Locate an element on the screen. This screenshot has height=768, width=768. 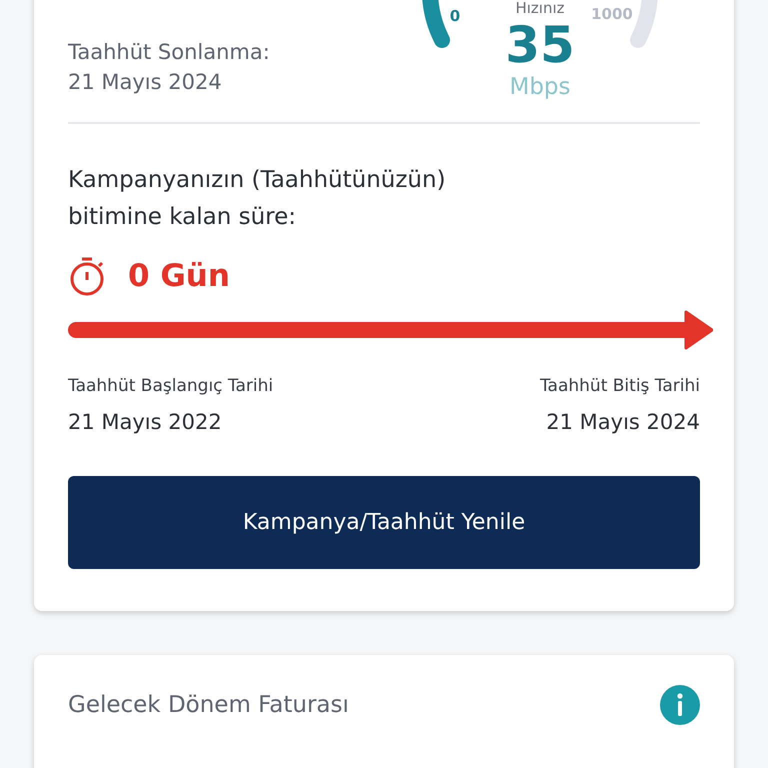
commitment-end-label: Taahhüt Sonlanma: is located at coordinates (169, 52).